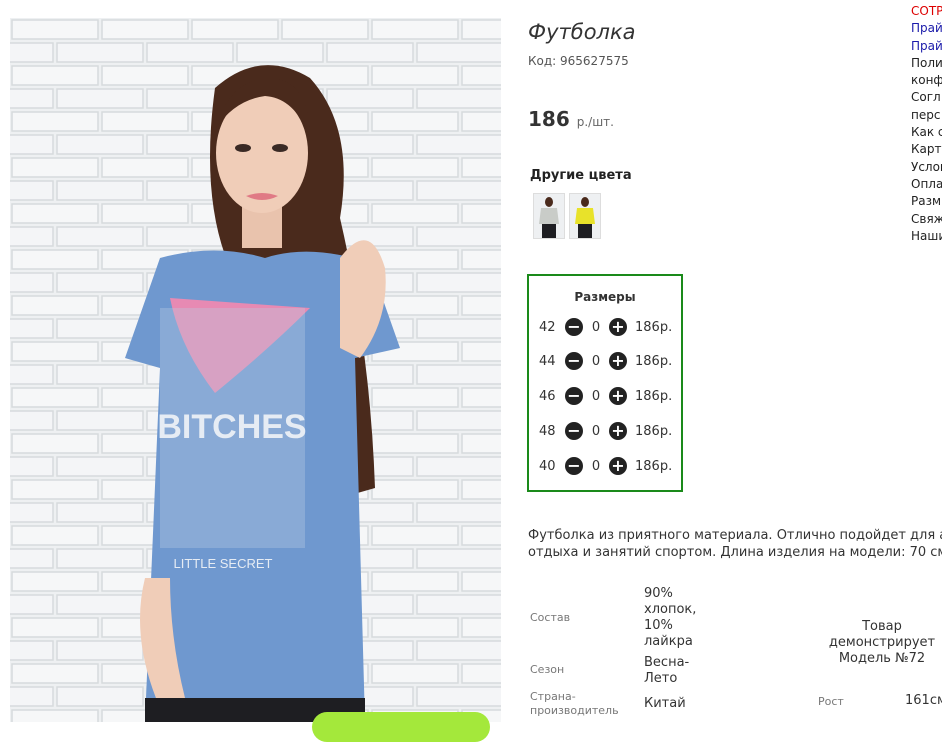 This screenshot has height=742, width=942. Describe the element at coordinates (665, 703) in the screenshot. I see `country-value: Китай` at that location.